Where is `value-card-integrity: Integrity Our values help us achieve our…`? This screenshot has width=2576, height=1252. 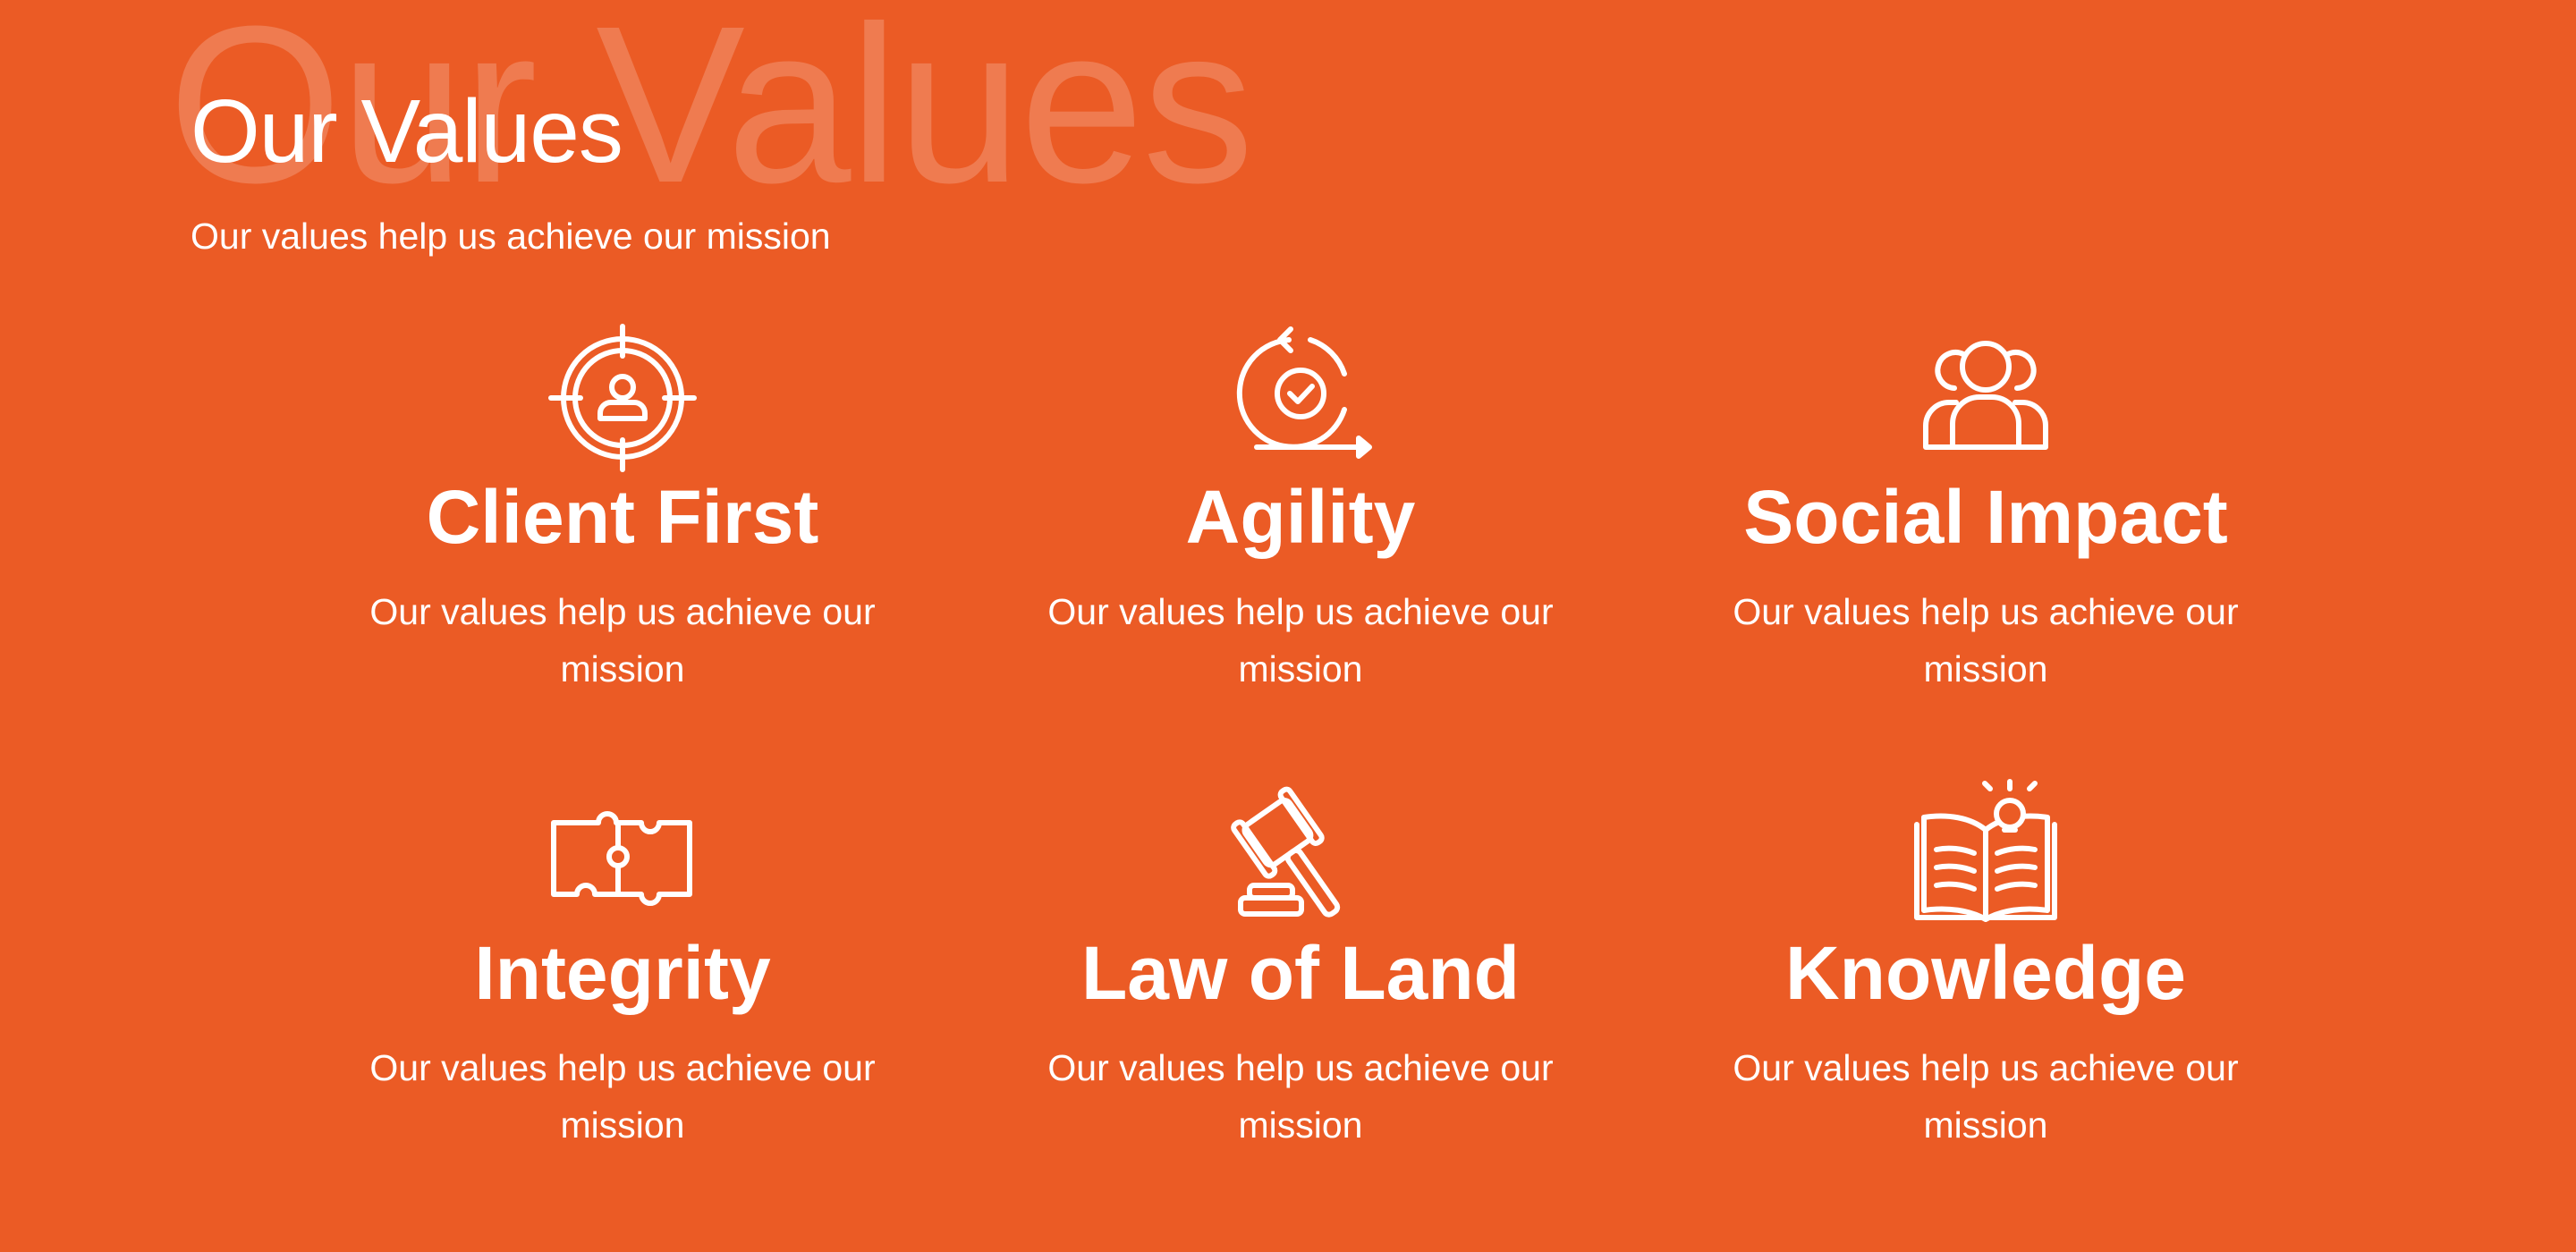
value-card-integrity: Integrity Our values help us achieve our… is located at coordinates (622, 983).